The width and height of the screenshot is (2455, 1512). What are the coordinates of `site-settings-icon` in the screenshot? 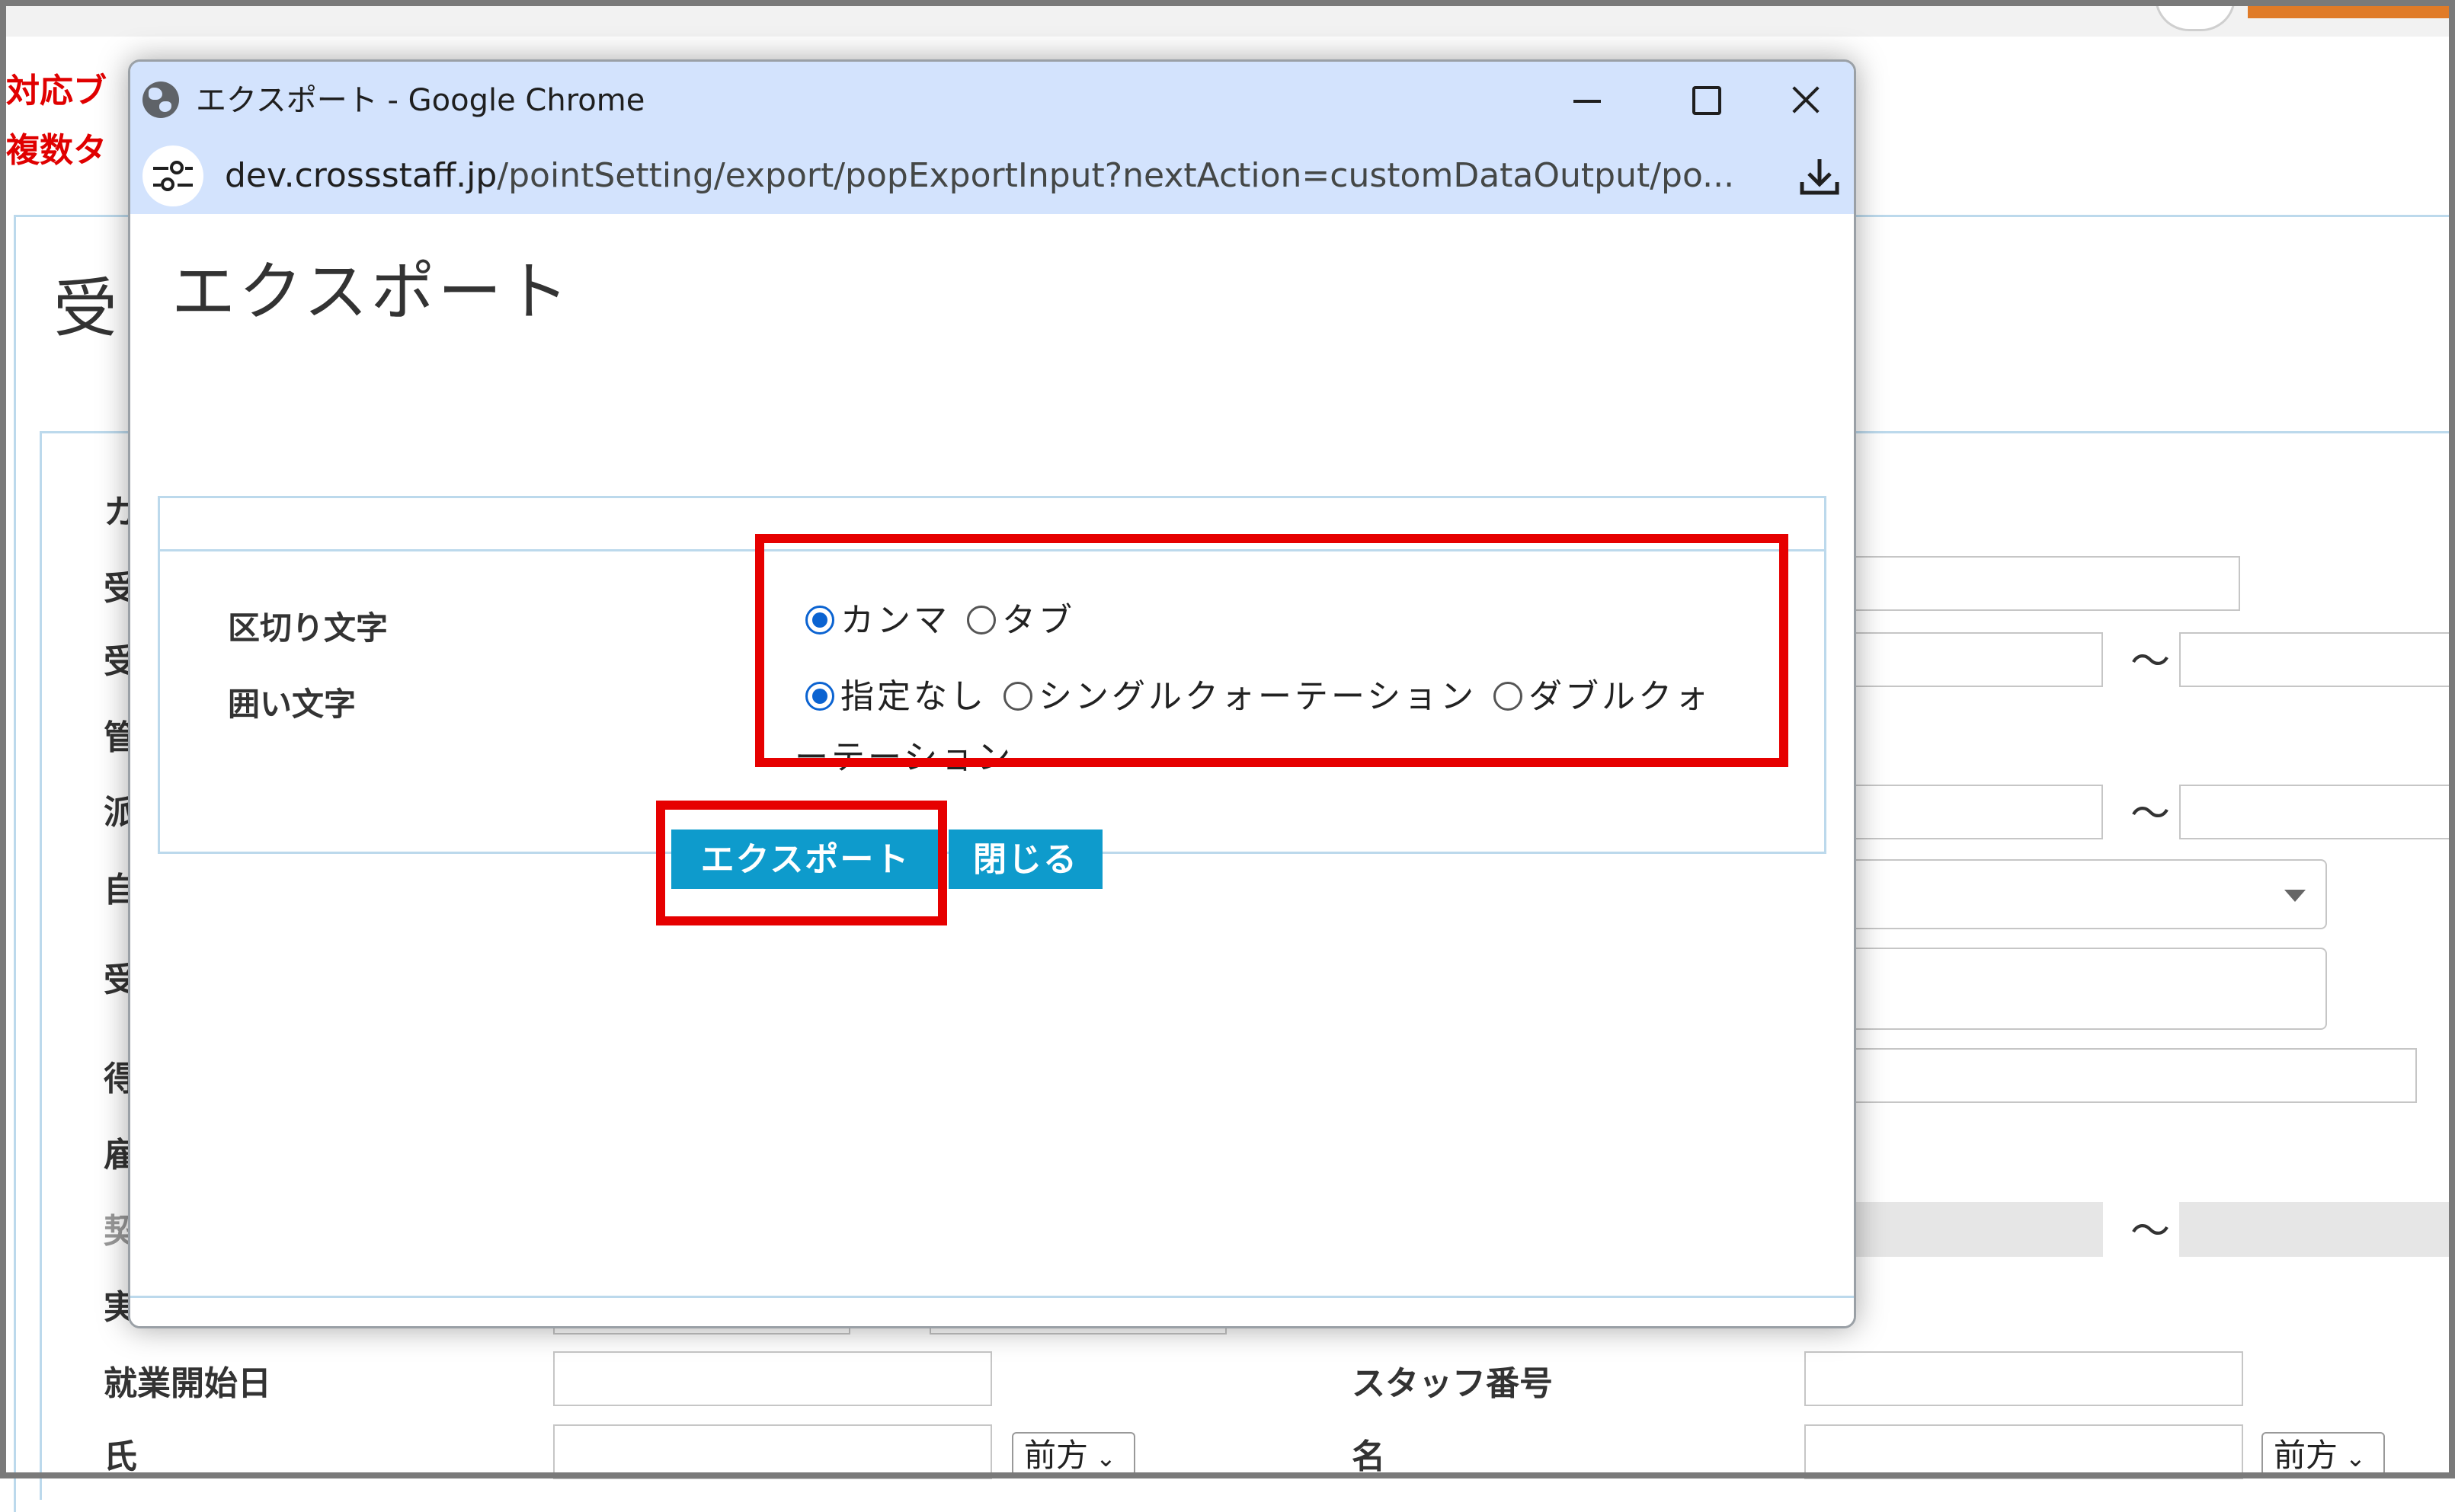 It's located at (172, 175).